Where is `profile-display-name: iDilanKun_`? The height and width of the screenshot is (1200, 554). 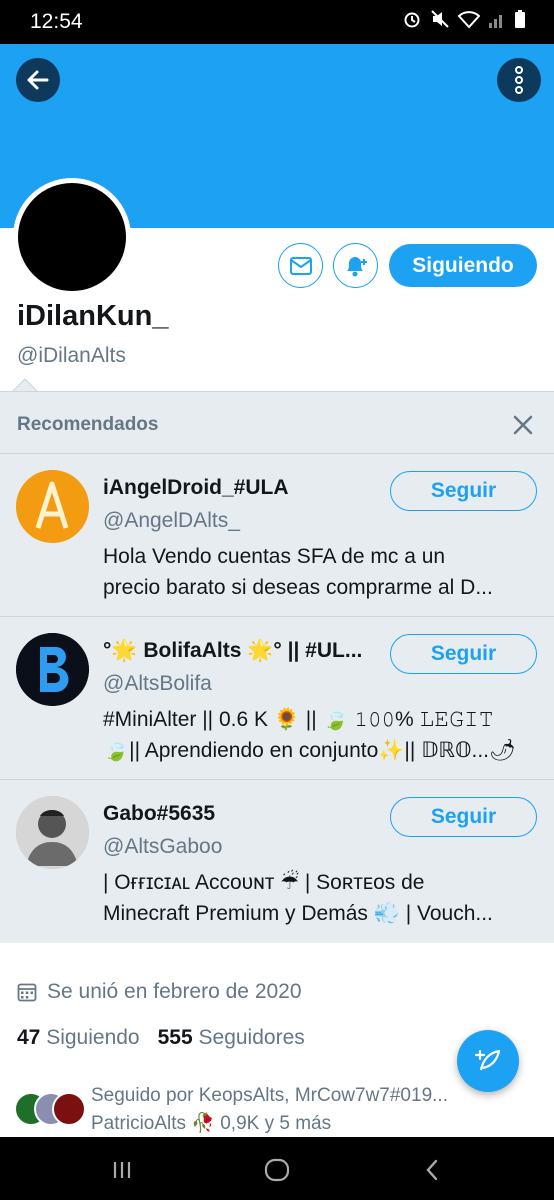 profile-display-name: iDilanKun_ is located at coordinates (93, 316).